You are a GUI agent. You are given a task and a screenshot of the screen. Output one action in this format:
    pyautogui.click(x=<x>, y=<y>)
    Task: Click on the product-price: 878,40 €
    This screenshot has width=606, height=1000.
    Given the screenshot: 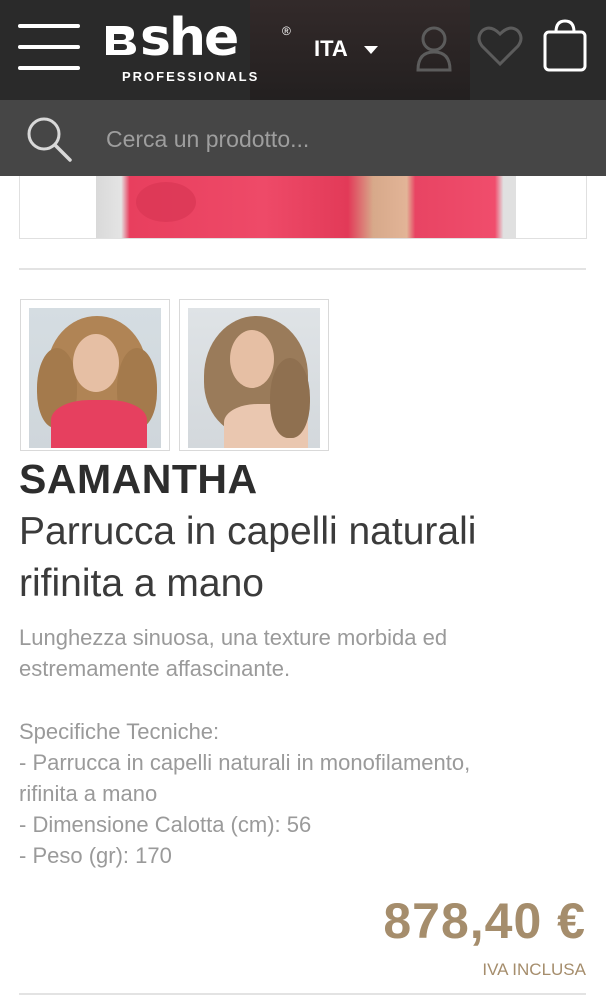 What is the action you would take?
    pyautogui.click(x=484, y=921)
    